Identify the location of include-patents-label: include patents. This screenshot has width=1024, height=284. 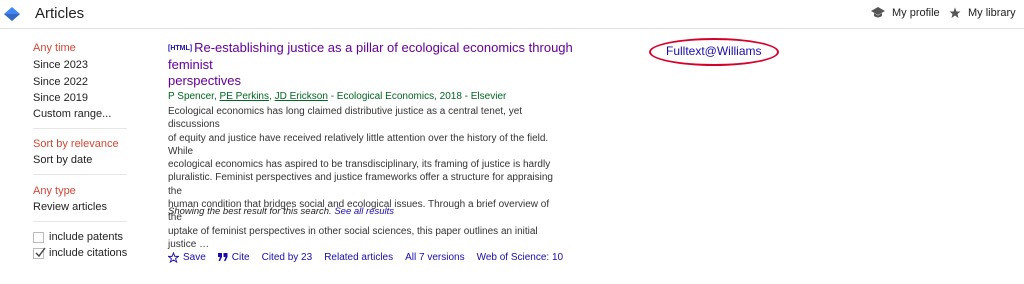
(86, 237).